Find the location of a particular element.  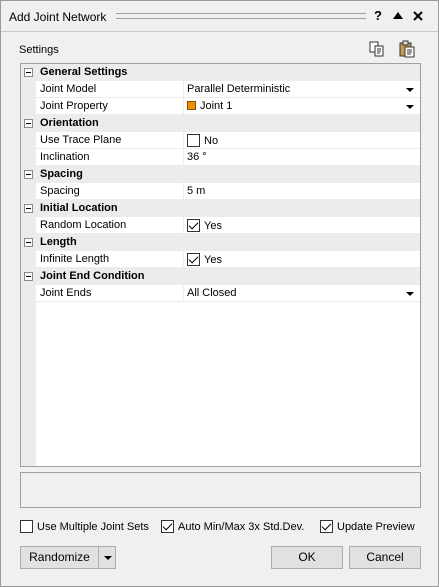

use-multiple-joint-sets-option: Use Multiple Joint Sets is located at coordinates (84, 526).